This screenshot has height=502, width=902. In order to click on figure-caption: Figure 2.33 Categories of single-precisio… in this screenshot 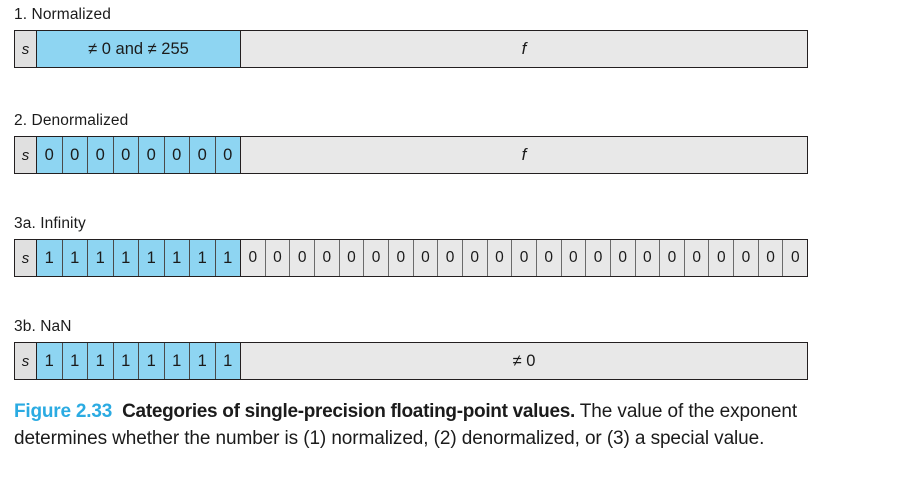, I will do `click(444, 425)`.